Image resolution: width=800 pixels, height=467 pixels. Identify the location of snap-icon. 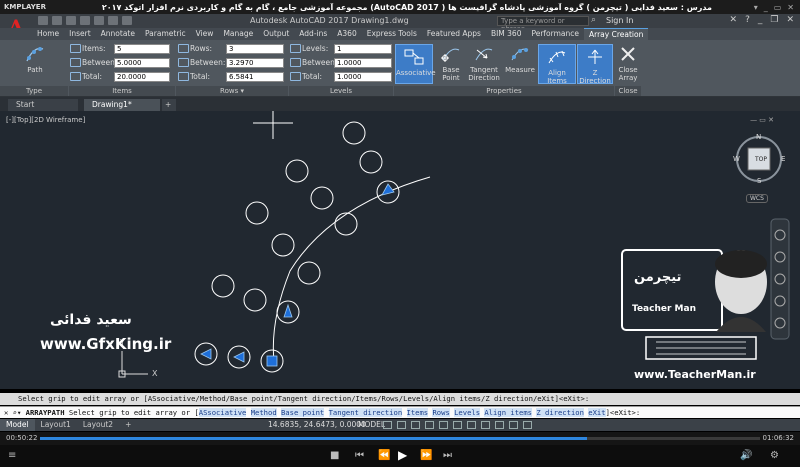
(401, 425).